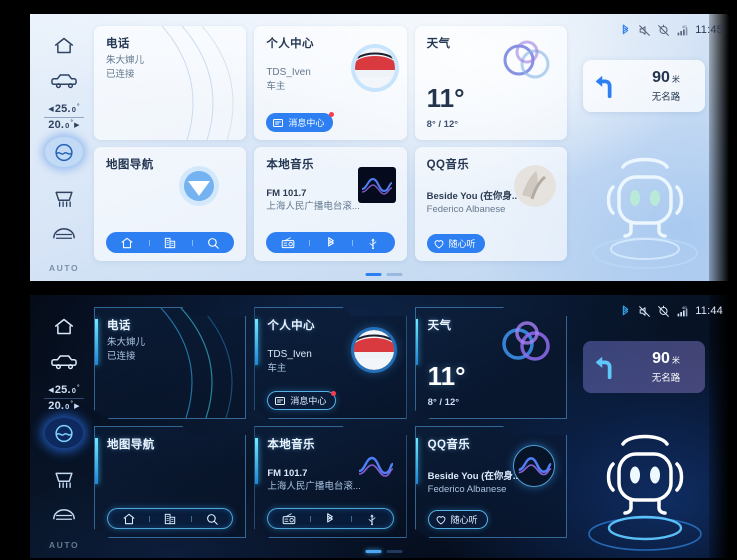 This screenshot has height=560, width=737. I want to click on office-icon, so click(170, 519).